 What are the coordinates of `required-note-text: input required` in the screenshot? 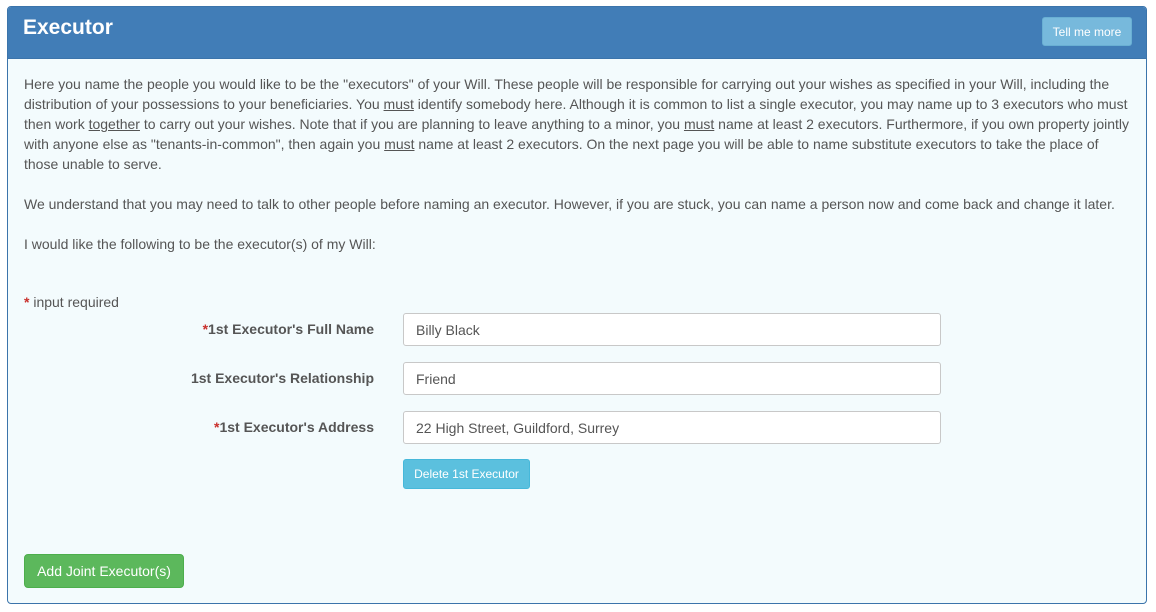 It's located at (74, 302).